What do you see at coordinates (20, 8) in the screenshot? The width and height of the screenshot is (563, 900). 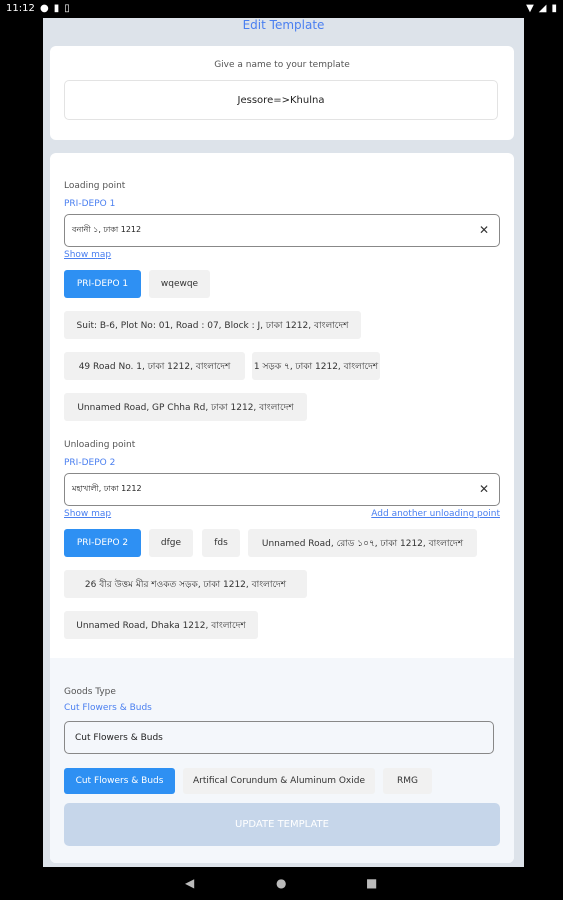 I see `status-time: 11:12` at bounding box center [20, 8].